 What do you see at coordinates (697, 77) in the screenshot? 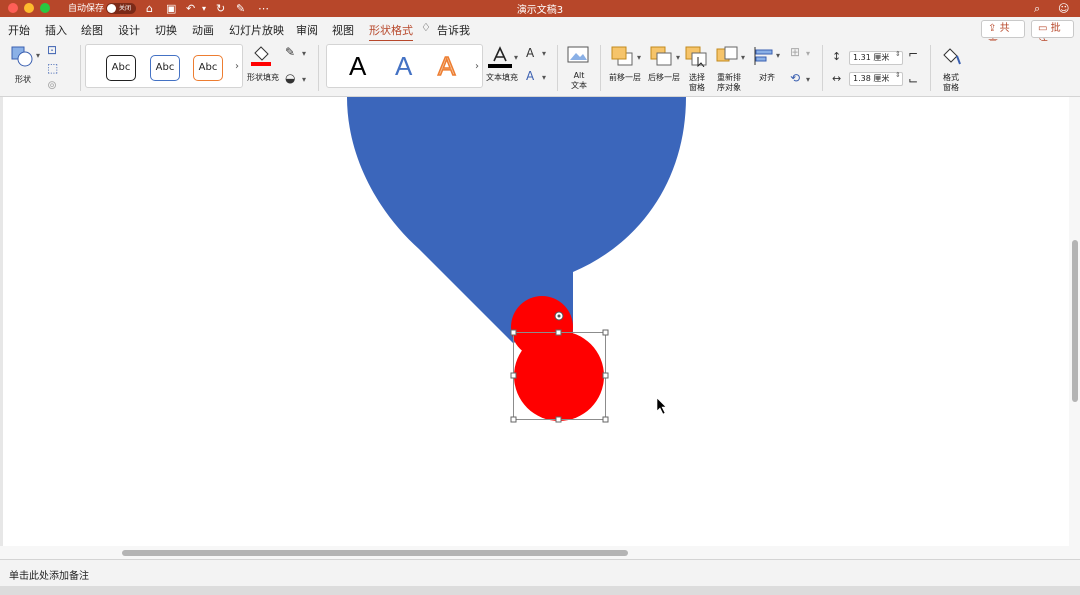
I see `selection-pane-label-1: 选择` at bounding box center [697, 77].